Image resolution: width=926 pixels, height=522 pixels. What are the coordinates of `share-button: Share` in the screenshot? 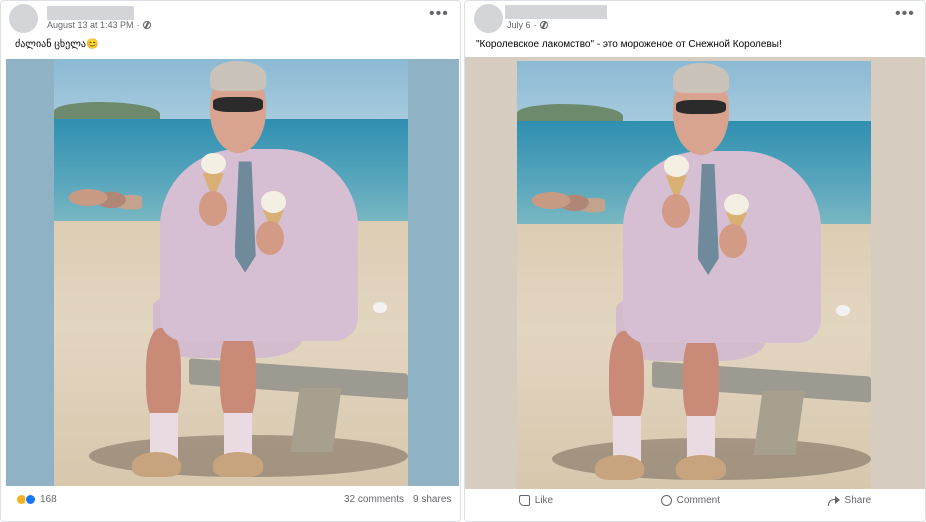 It's located at (849, 500).